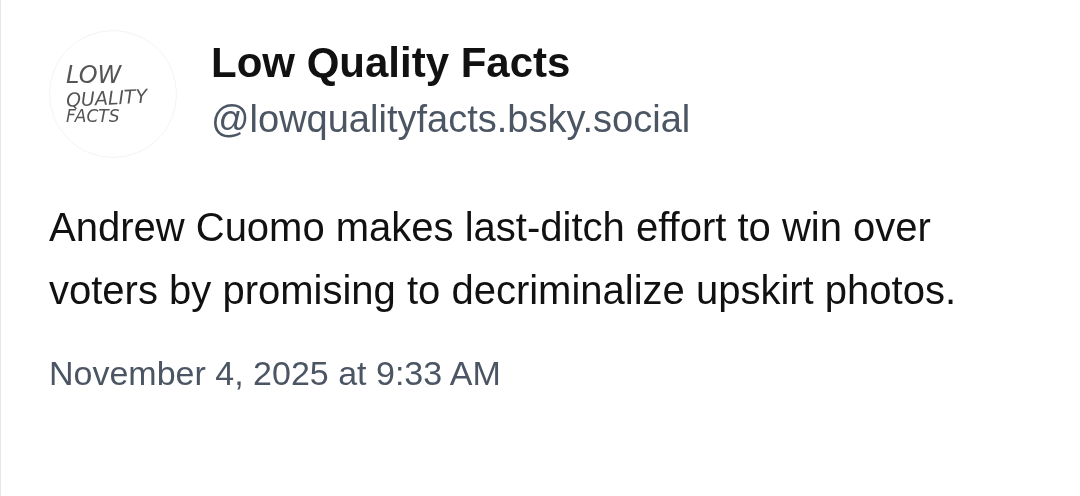 The width and height of the screenshot is (1080, 496). I want to click on post-timestamp: November 4, 2025 at 9:33 AM, so click(275, 373).